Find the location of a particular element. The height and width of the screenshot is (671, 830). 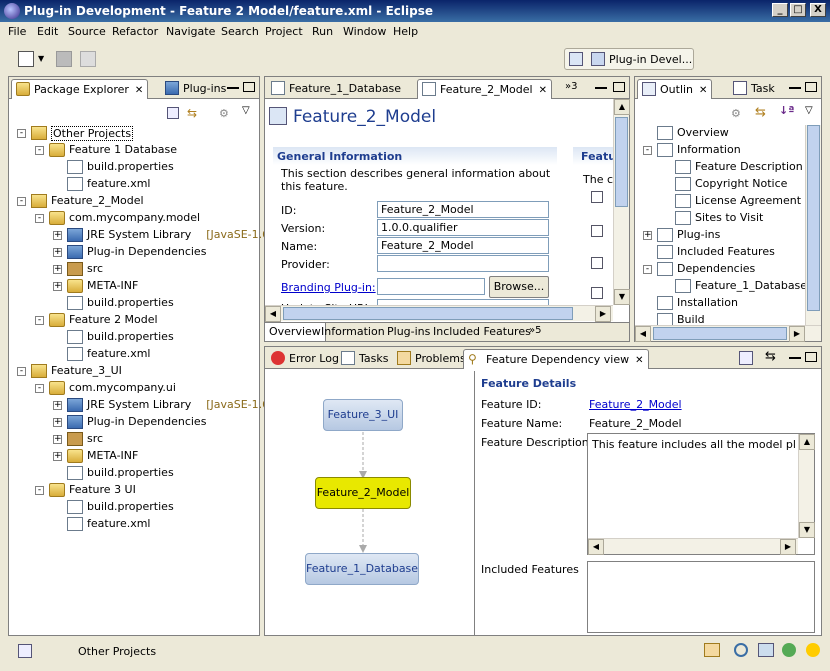

tree-item: - Feature 3 UI is located at coordinates (134, 490).